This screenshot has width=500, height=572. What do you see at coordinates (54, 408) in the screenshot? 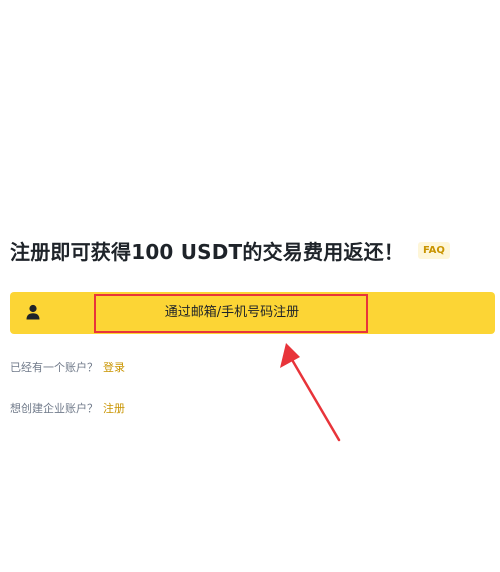
I see `enterprise-prompt: 想创建企业账户？` at bounding box center [54, 408].